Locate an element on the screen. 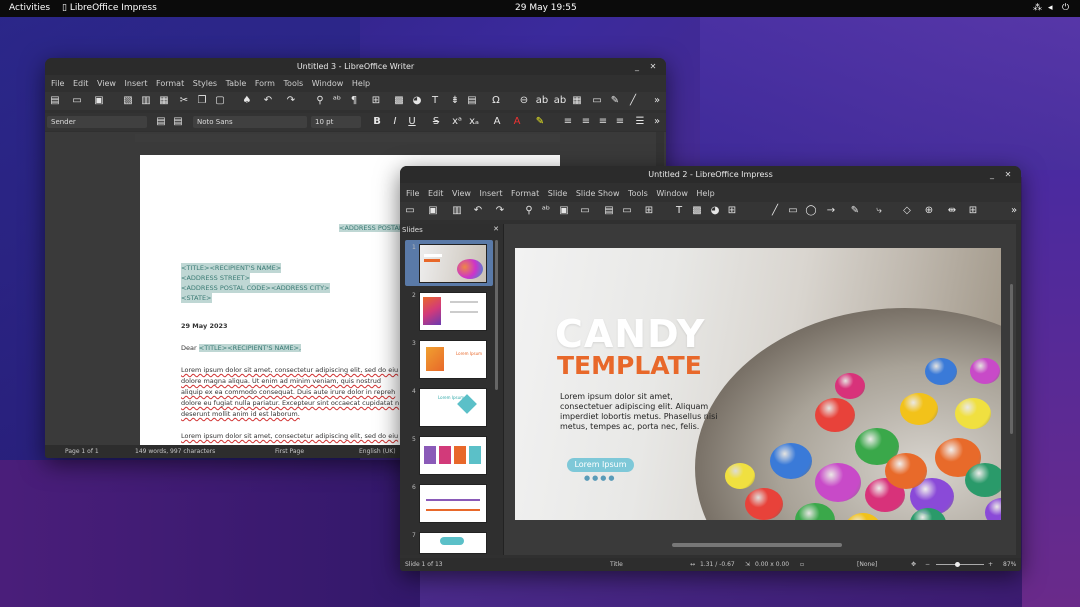 The height and width of the screenshot is (607, 1080). menu-form: Form is located at coordinates (265, 84).